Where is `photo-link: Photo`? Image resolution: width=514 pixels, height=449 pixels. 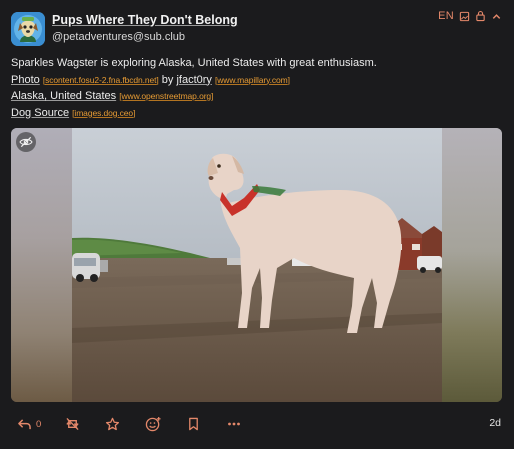 photo-link: Photo is located at coordinates (25, 80).